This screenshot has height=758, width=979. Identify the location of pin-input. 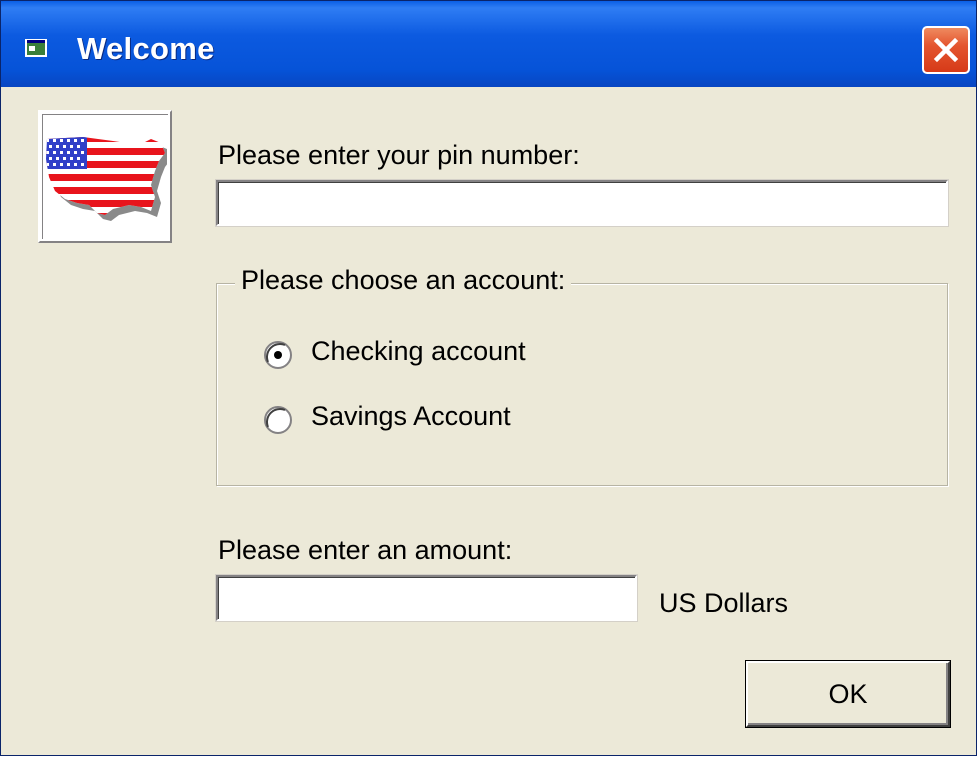
(582, 203).